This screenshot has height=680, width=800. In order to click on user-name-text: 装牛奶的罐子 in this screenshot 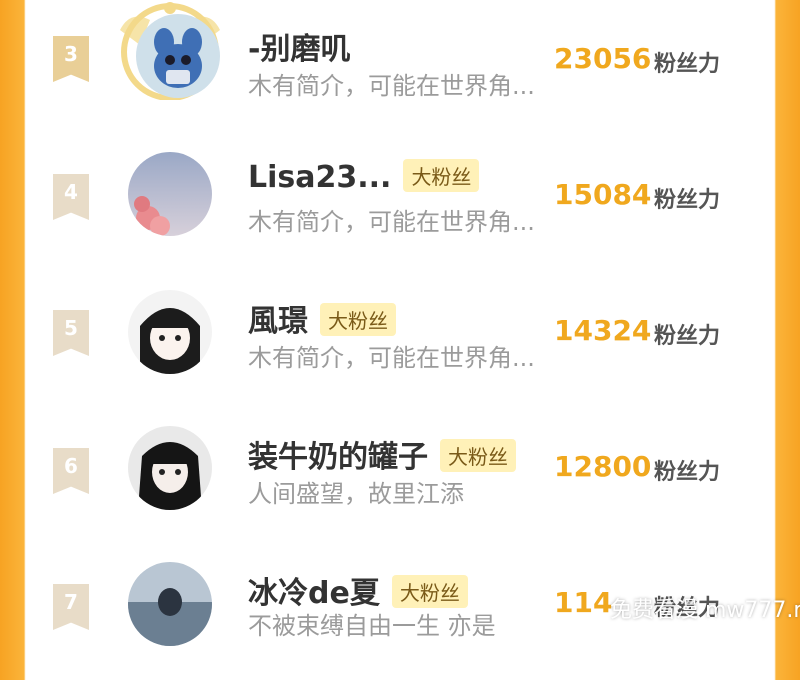, I will do `click(338, 457)`.